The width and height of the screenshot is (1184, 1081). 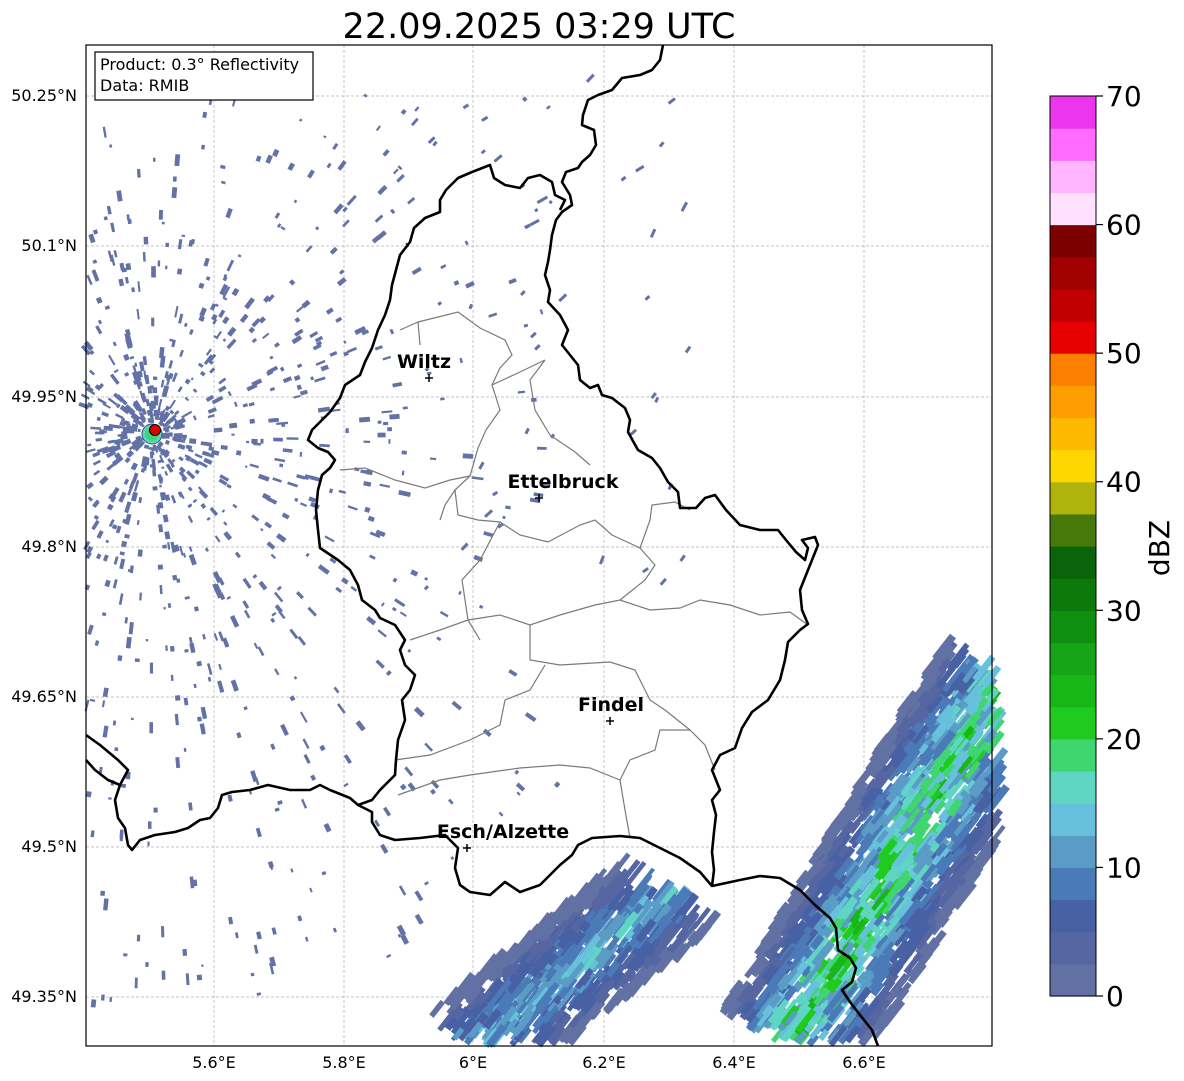 What do you see at coordinates (424, 362) in the screenshot?
I see `city-label-wiltz: Wiltz` at bounding box center [424, 362].